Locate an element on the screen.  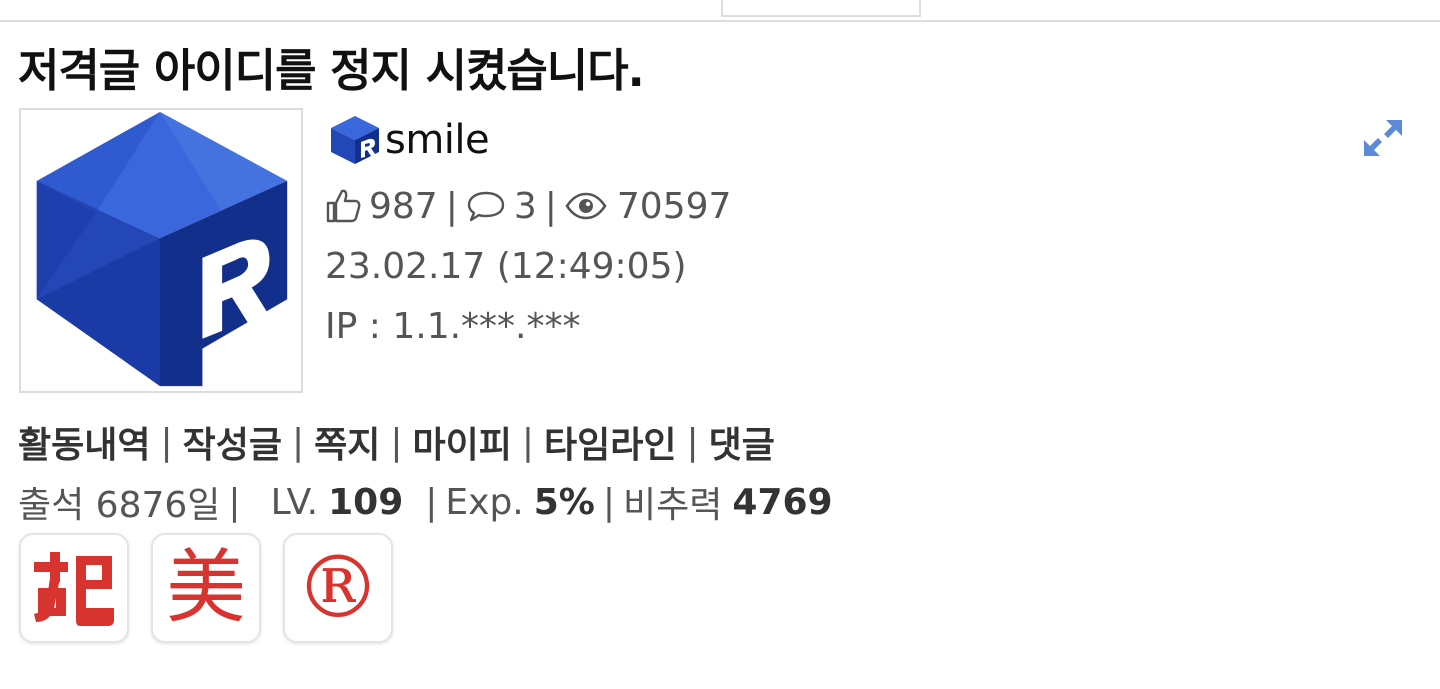
noncommend-value: 4769 is located at coordinates (782, 502).